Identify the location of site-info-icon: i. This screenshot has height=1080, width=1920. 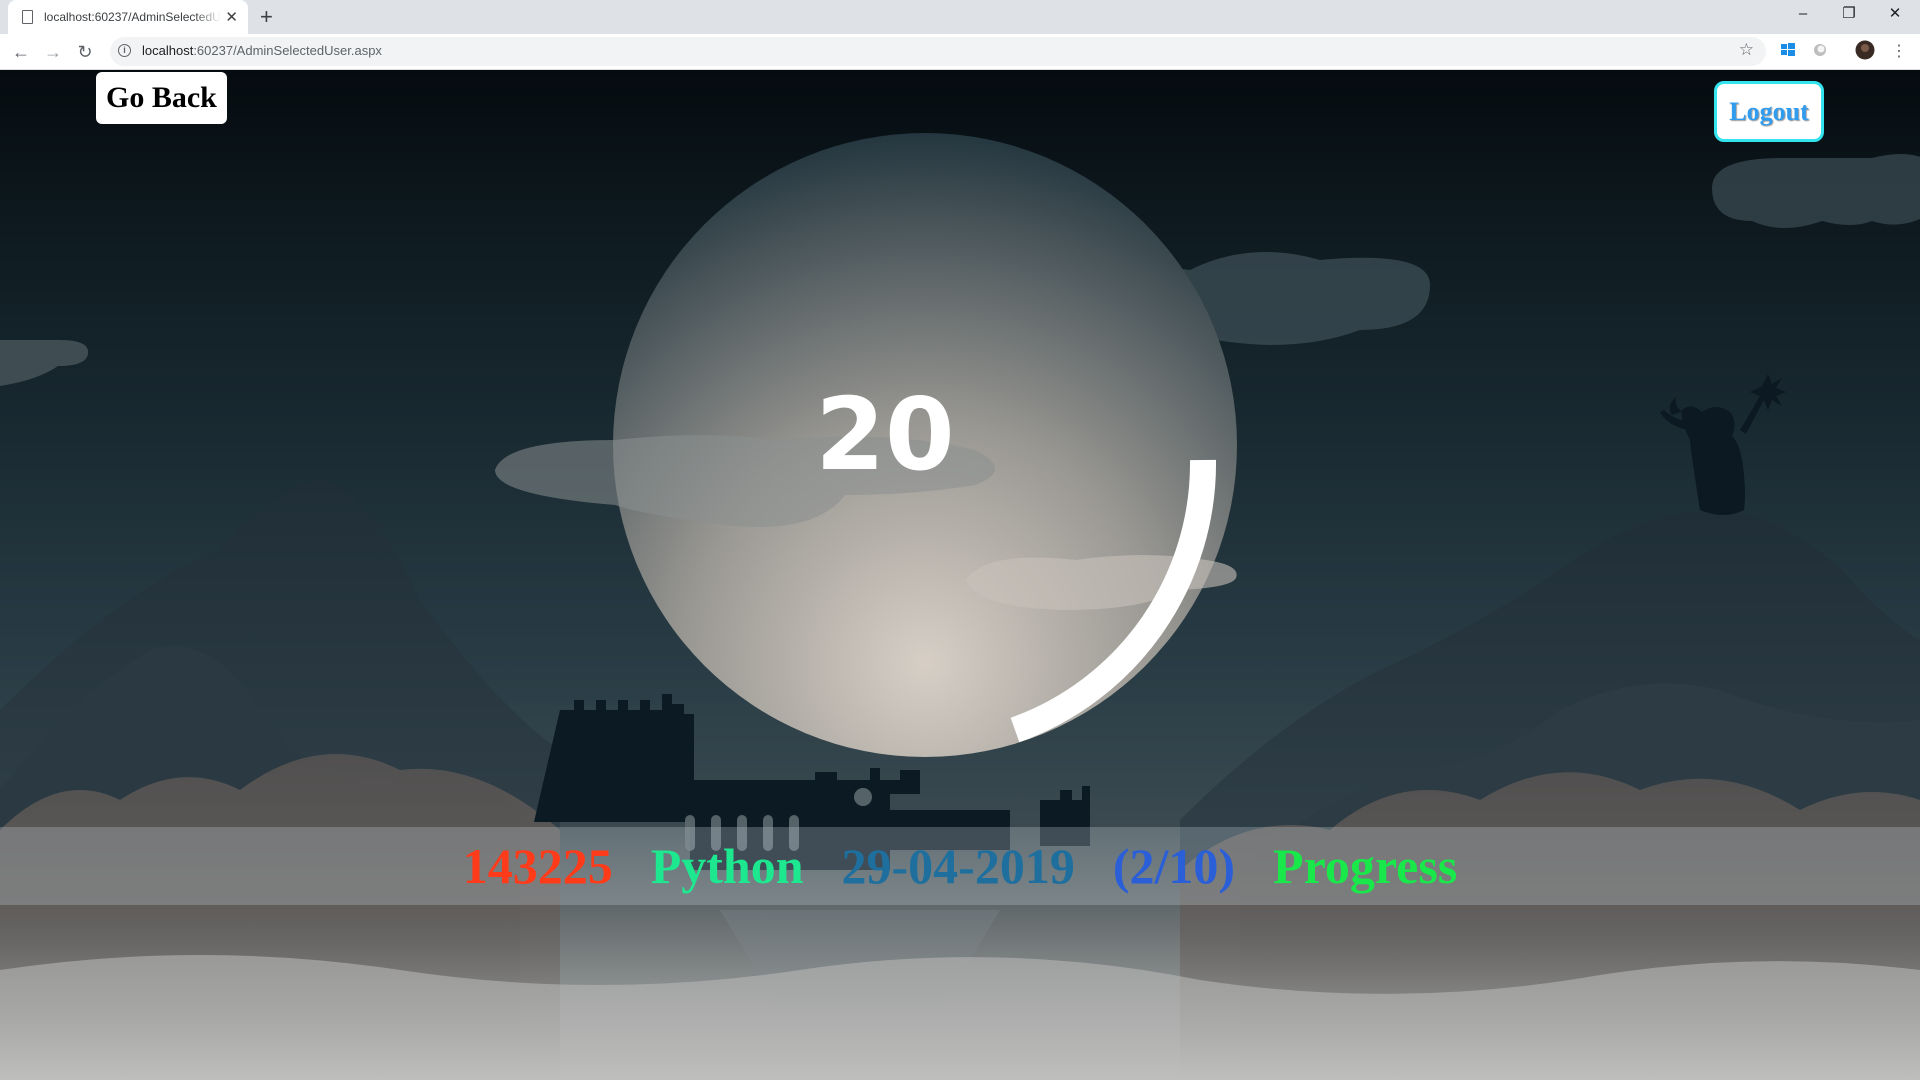
(124, 50).